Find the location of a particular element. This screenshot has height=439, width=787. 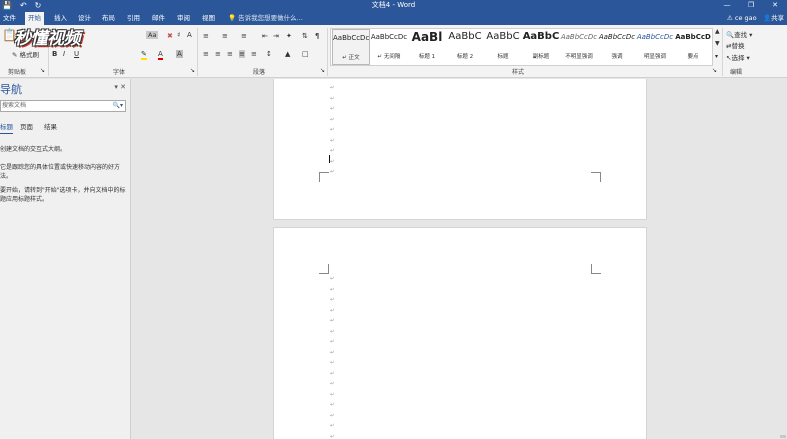

bullets-icon: ≡ is located at coordinates (206, 36).